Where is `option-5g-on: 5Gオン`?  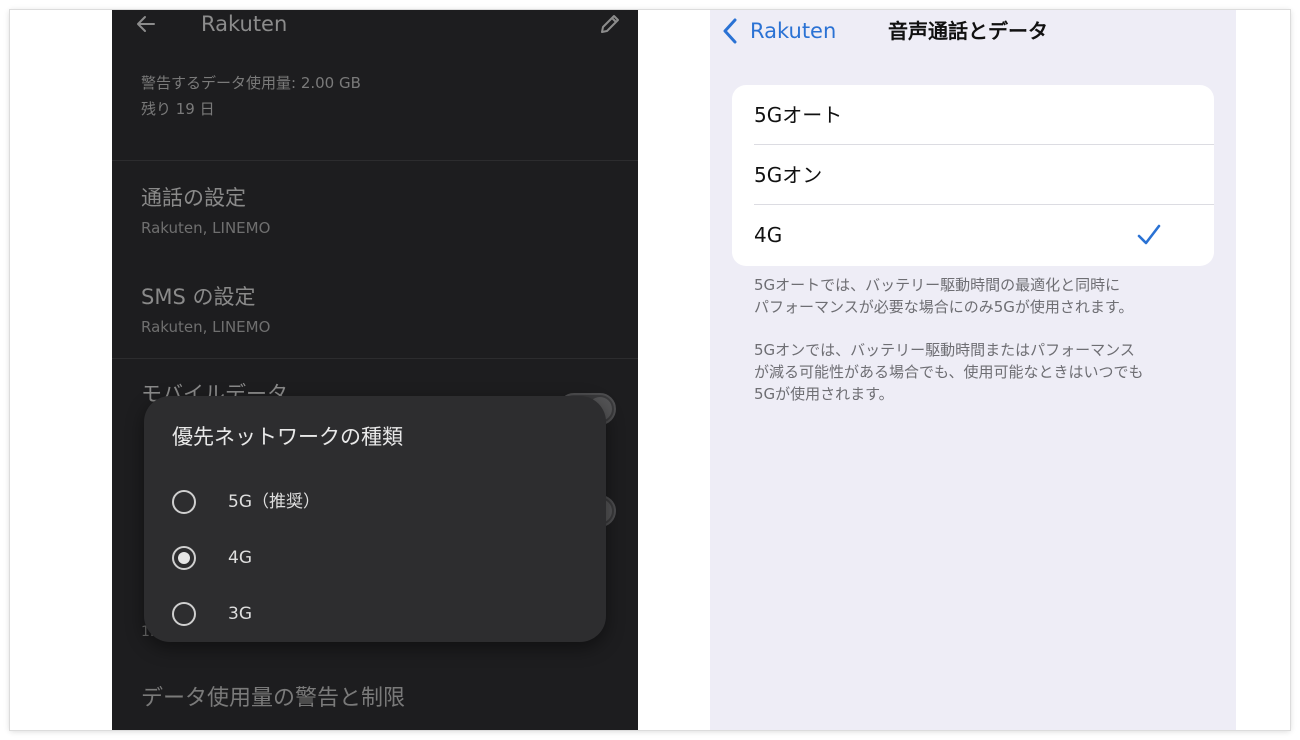 option-5g-on: 5Gオン is located at coordinates (973, 175).